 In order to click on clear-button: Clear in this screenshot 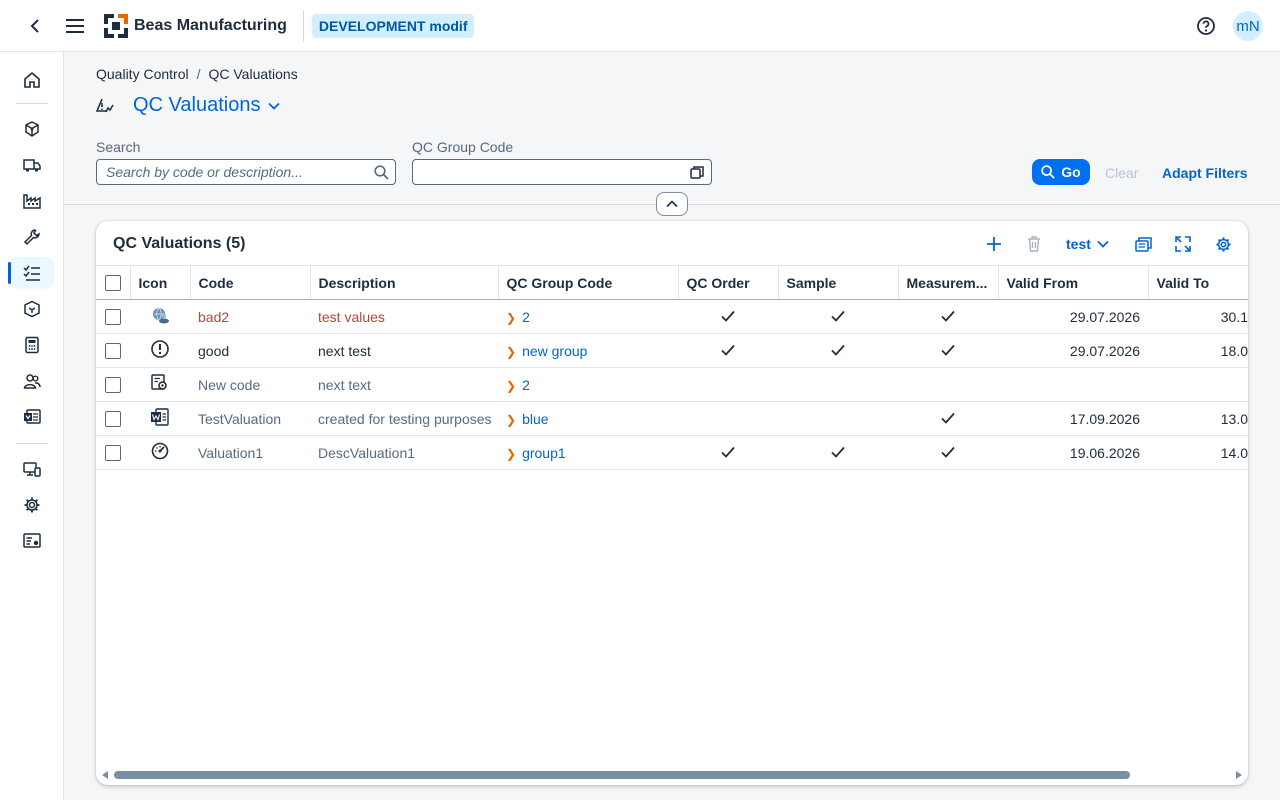, I will do `click(1121, 173)`.